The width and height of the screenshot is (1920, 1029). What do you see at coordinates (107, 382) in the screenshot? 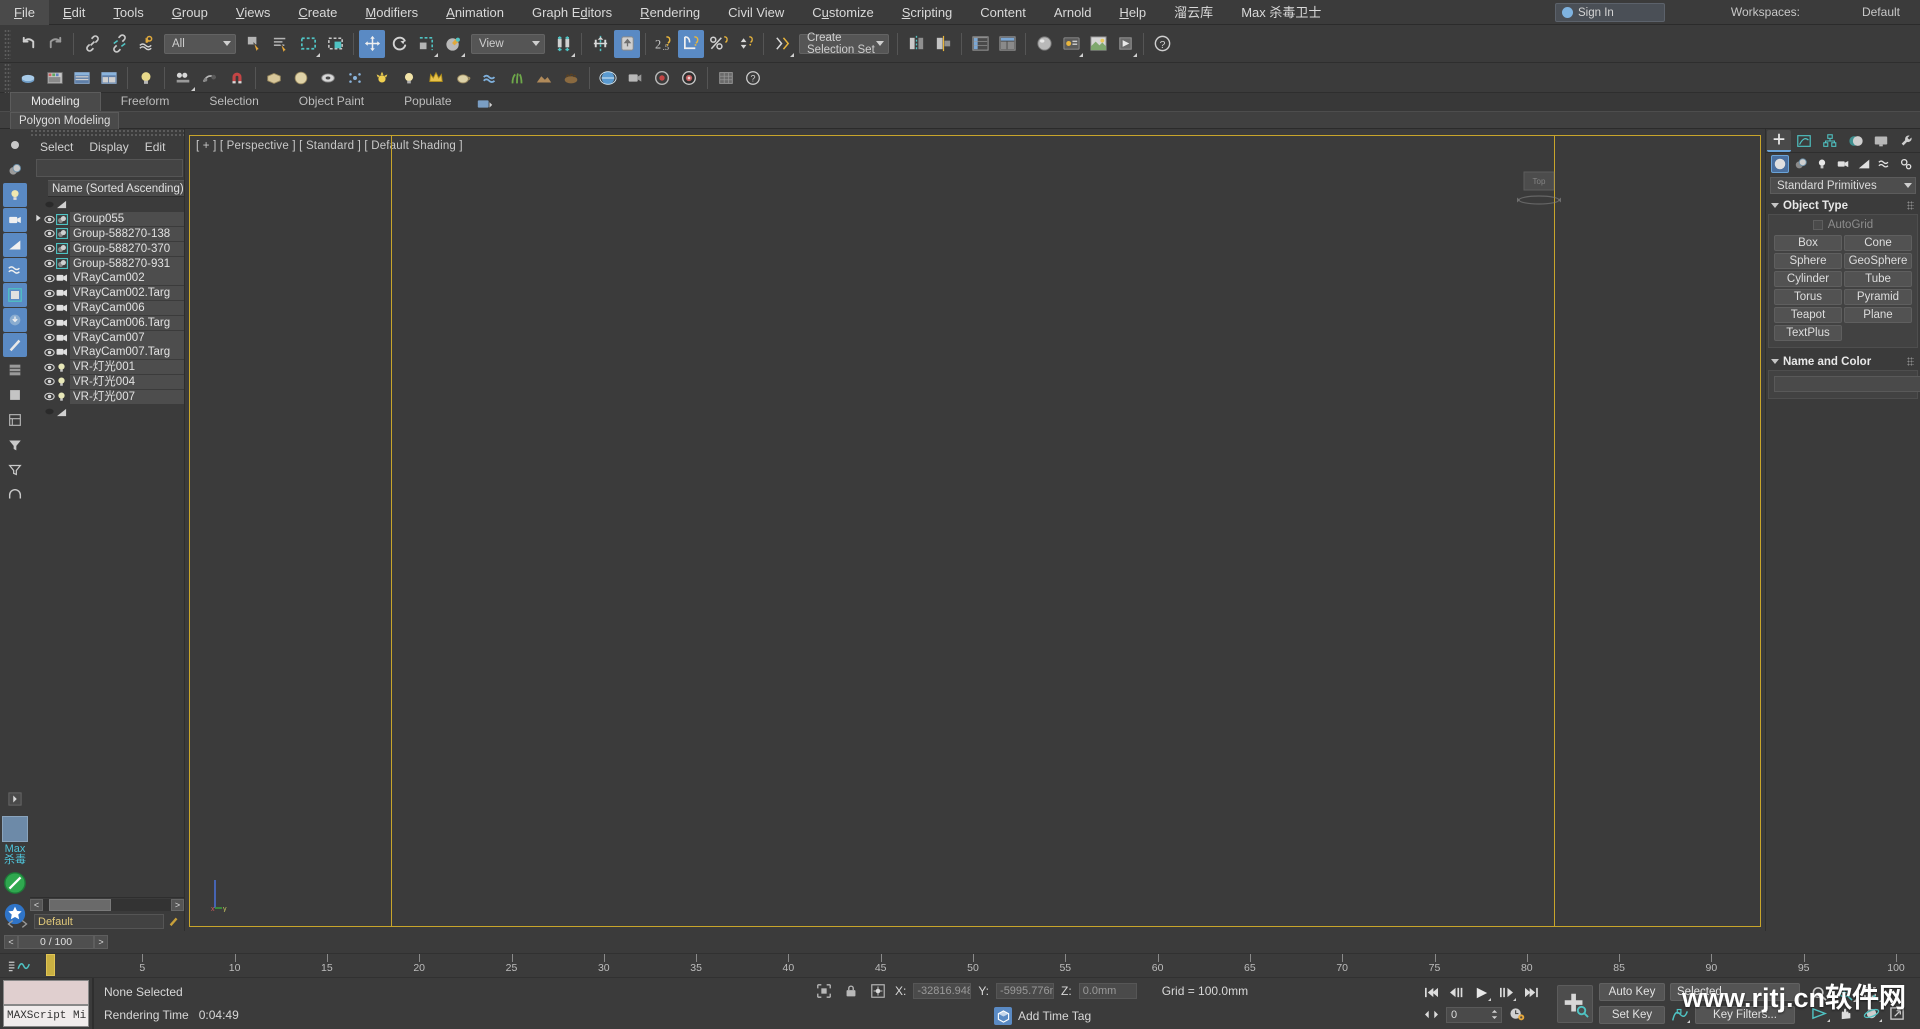
I see `explorer-row: VR-灯光004` at bounding box center [107, 382].